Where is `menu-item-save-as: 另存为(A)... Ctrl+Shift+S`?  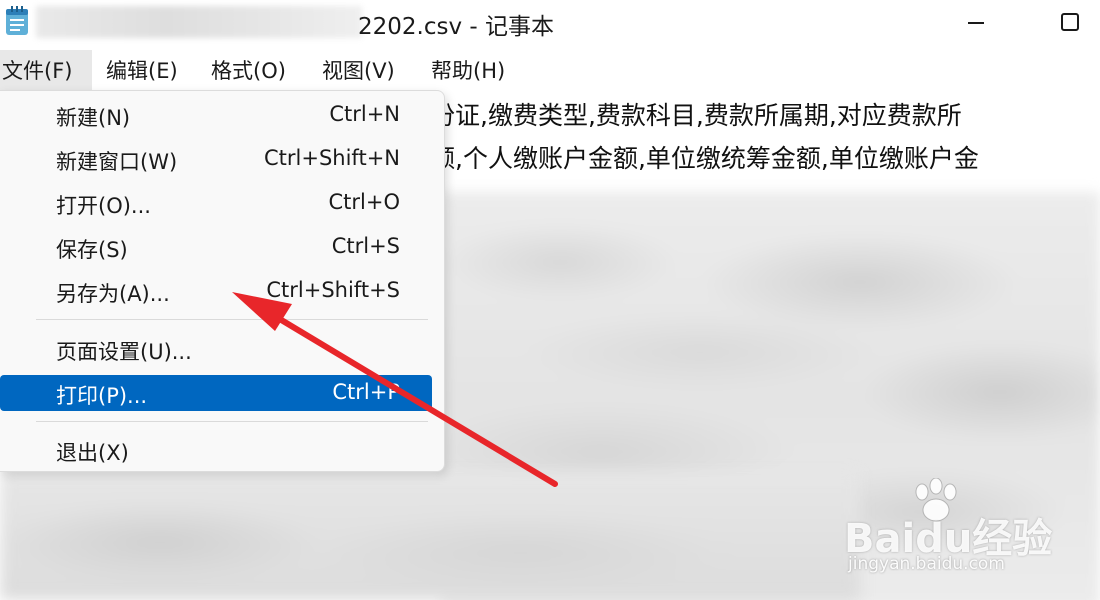 menu-item-save-as: 另存为(A)... Ctrl+Shift+S is located at coordinates (216, 291).